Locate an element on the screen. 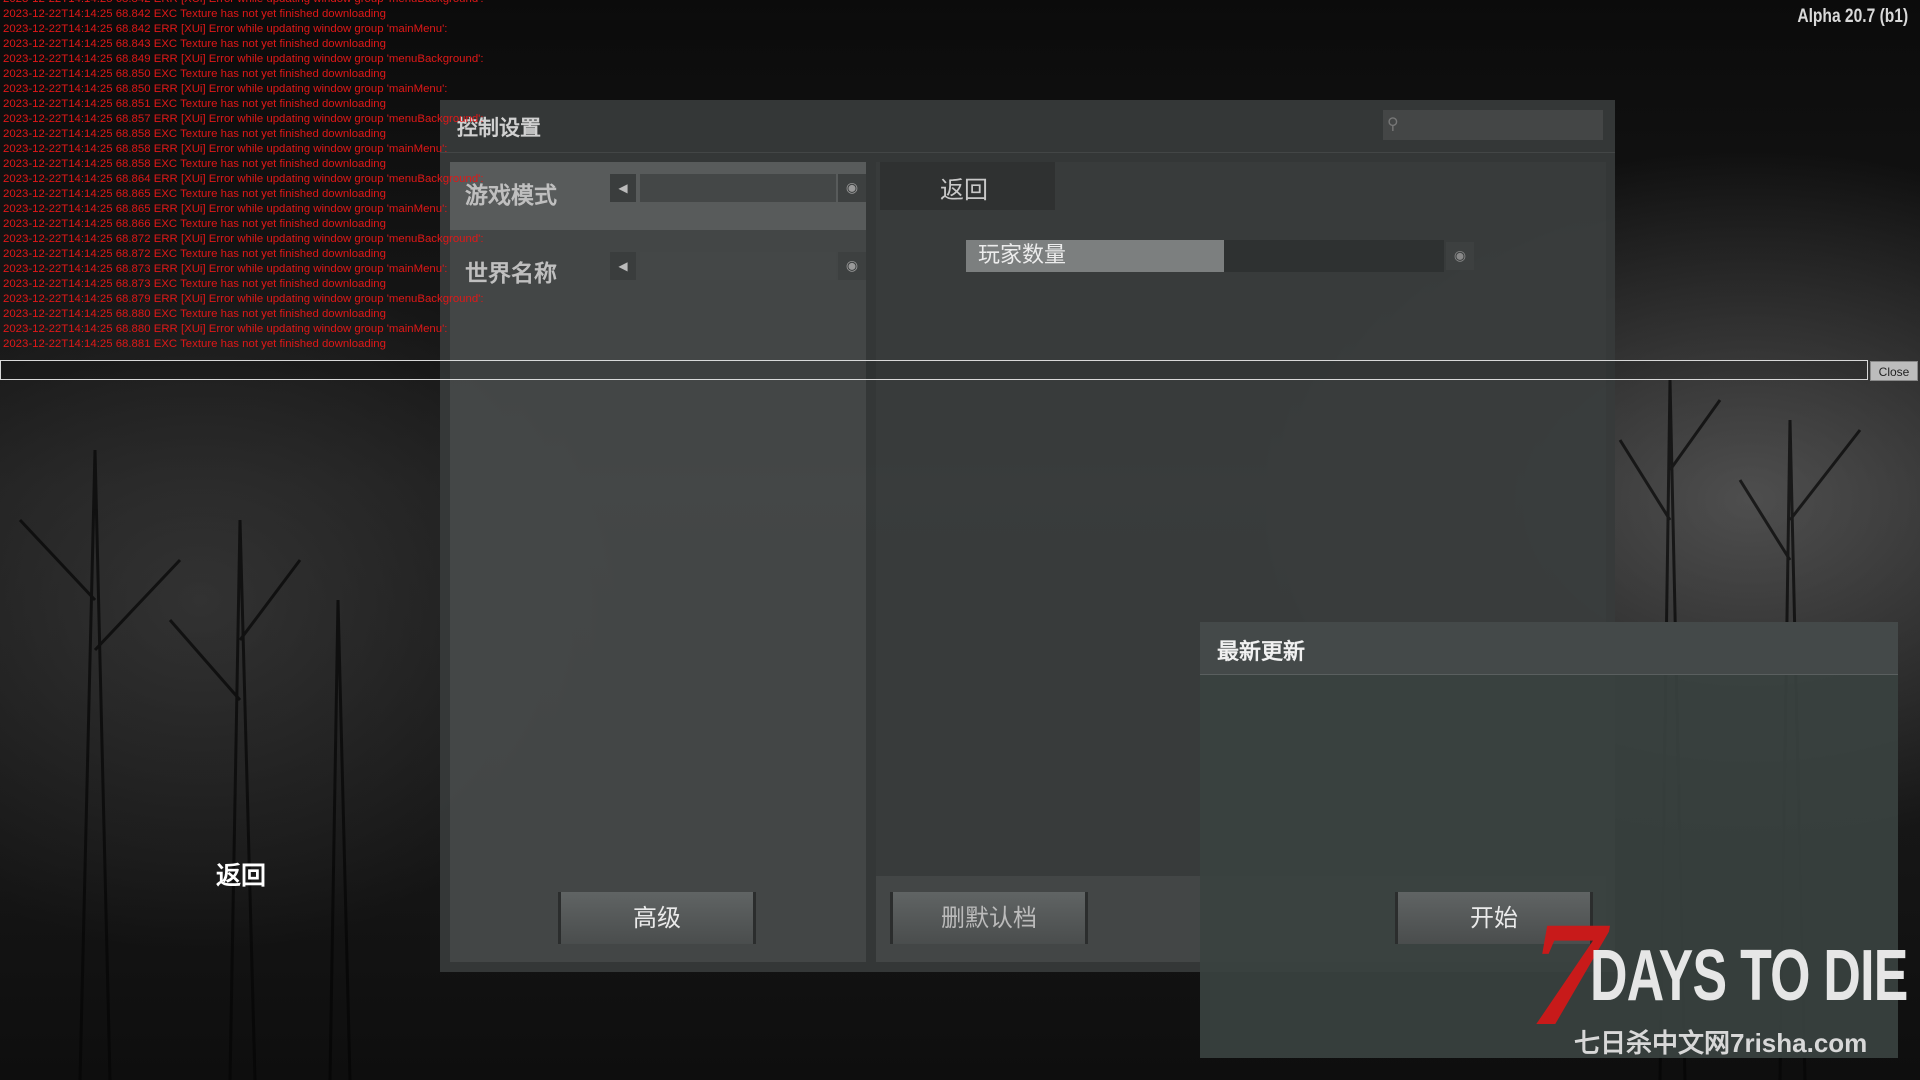  logo-title: DAYS TO DIE is located at coordinates (1749, 976).